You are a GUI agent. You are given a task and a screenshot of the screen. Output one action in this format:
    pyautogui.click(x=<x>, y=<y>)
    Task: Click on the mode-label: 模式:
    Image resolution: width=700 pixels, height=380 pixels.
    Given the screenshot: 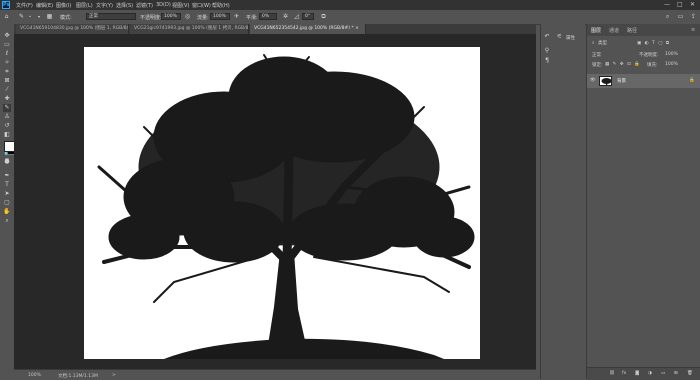 What is the action you would take?
    pyautogui.click(x=66, y=18)
    